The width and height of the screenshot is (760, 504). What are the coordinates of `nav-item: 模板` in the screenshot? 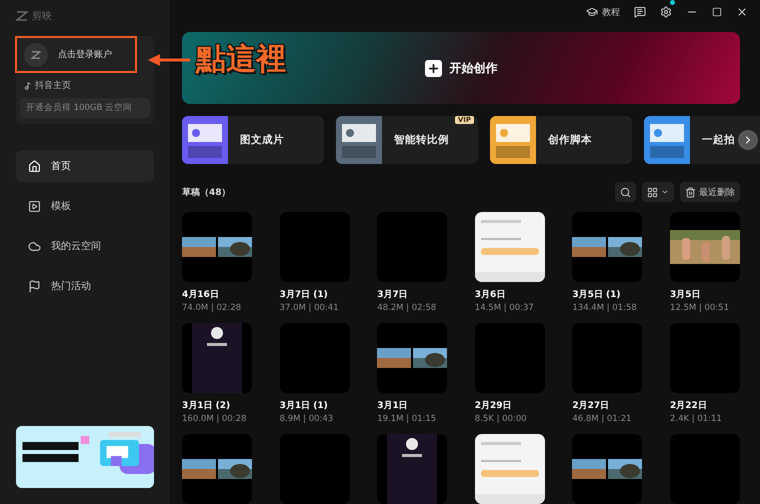 It's located at (85, 206).